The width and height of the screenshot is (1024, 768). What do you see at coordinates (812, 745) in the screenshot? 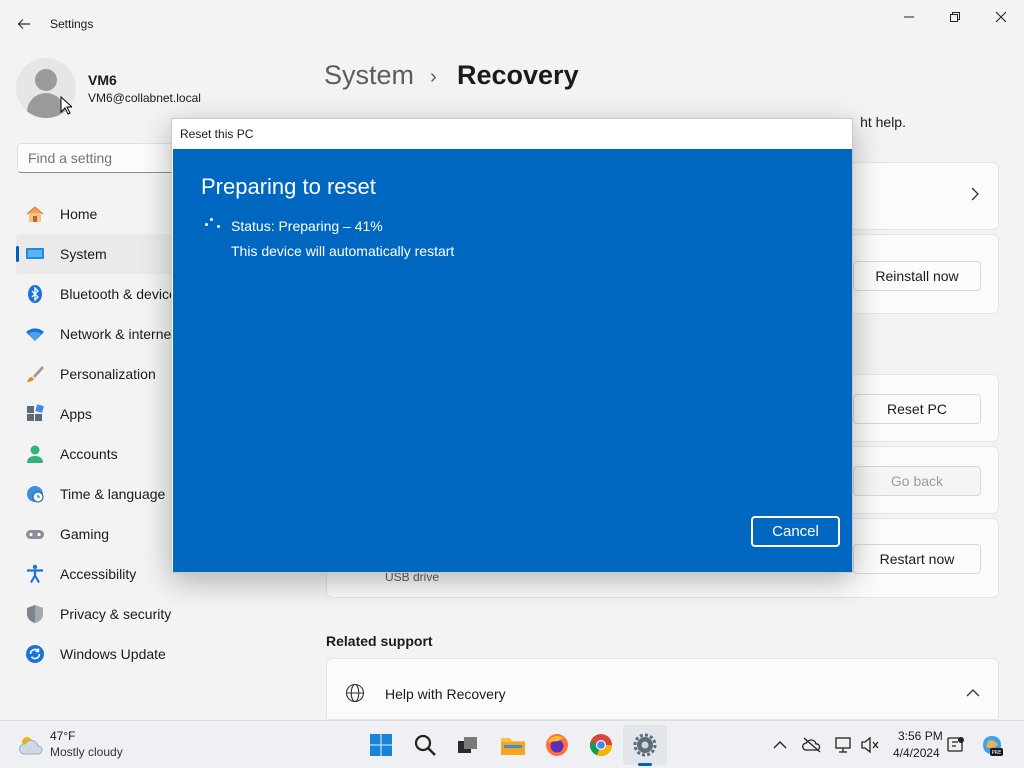
I see `onedrive-offline-icon` at bounding box center [812, 745].